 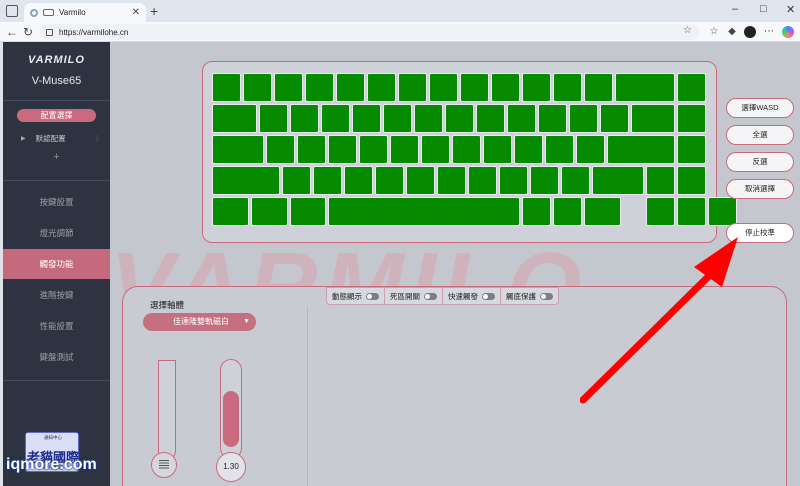 I want to click on key-r2-k1, so click(x=234, y=118).